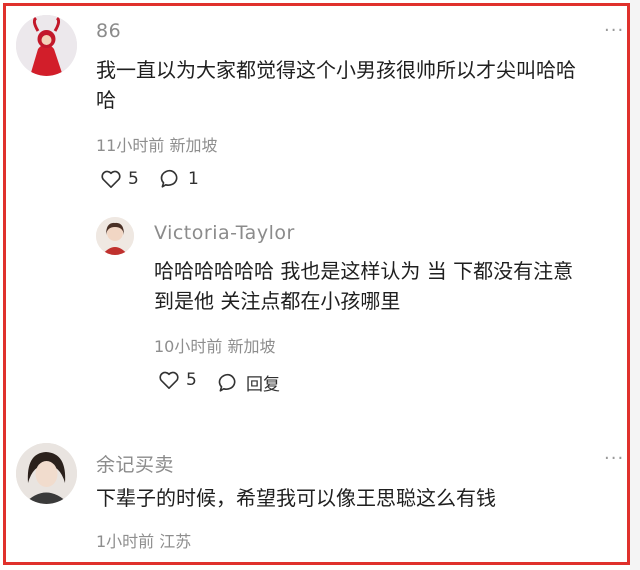 The image size is (640, 570). I want to click on comment-author: 86, so click(108, 31).